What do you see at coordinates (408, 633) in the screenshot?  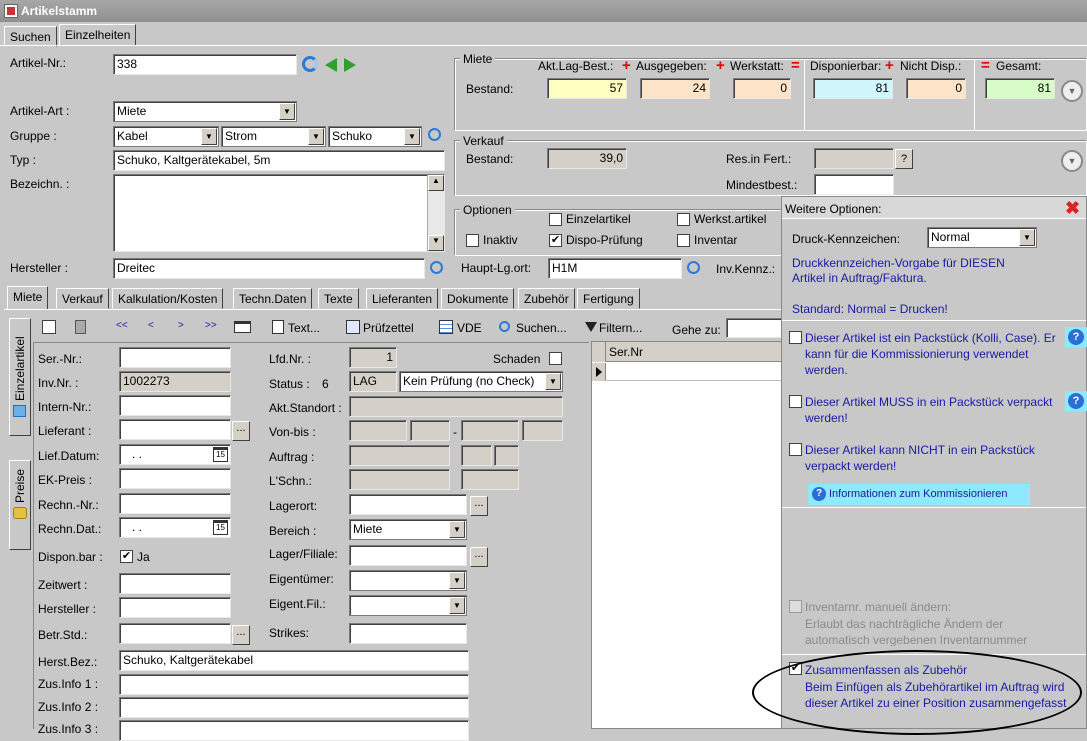 I see `strikes-input` at bounding box center [408, 633].